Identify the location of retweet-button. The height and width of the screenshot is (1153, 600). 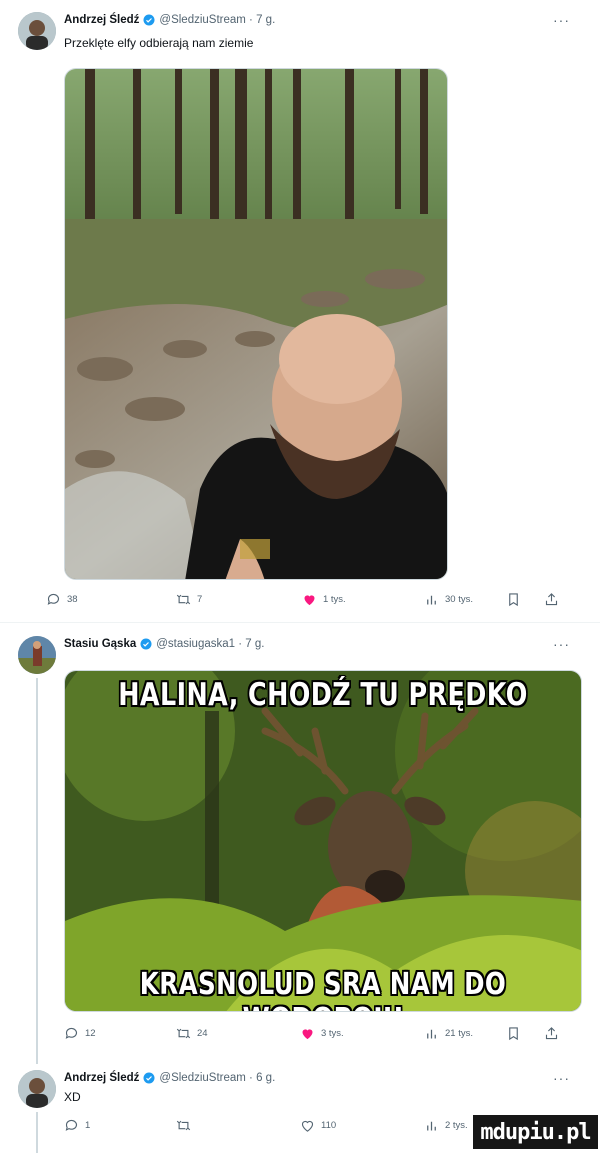
(186, 1125).